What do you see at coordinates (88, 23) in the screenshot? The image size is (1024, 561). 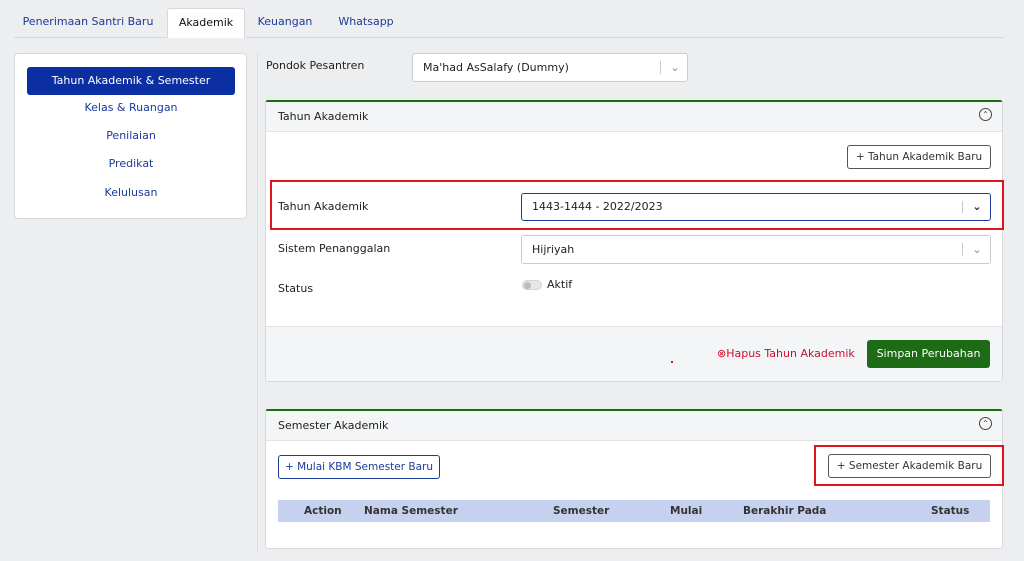 I see `tab-penerimaan-santri-baru: Penerimaan Santri Baru` at bounding box center [88, 23].